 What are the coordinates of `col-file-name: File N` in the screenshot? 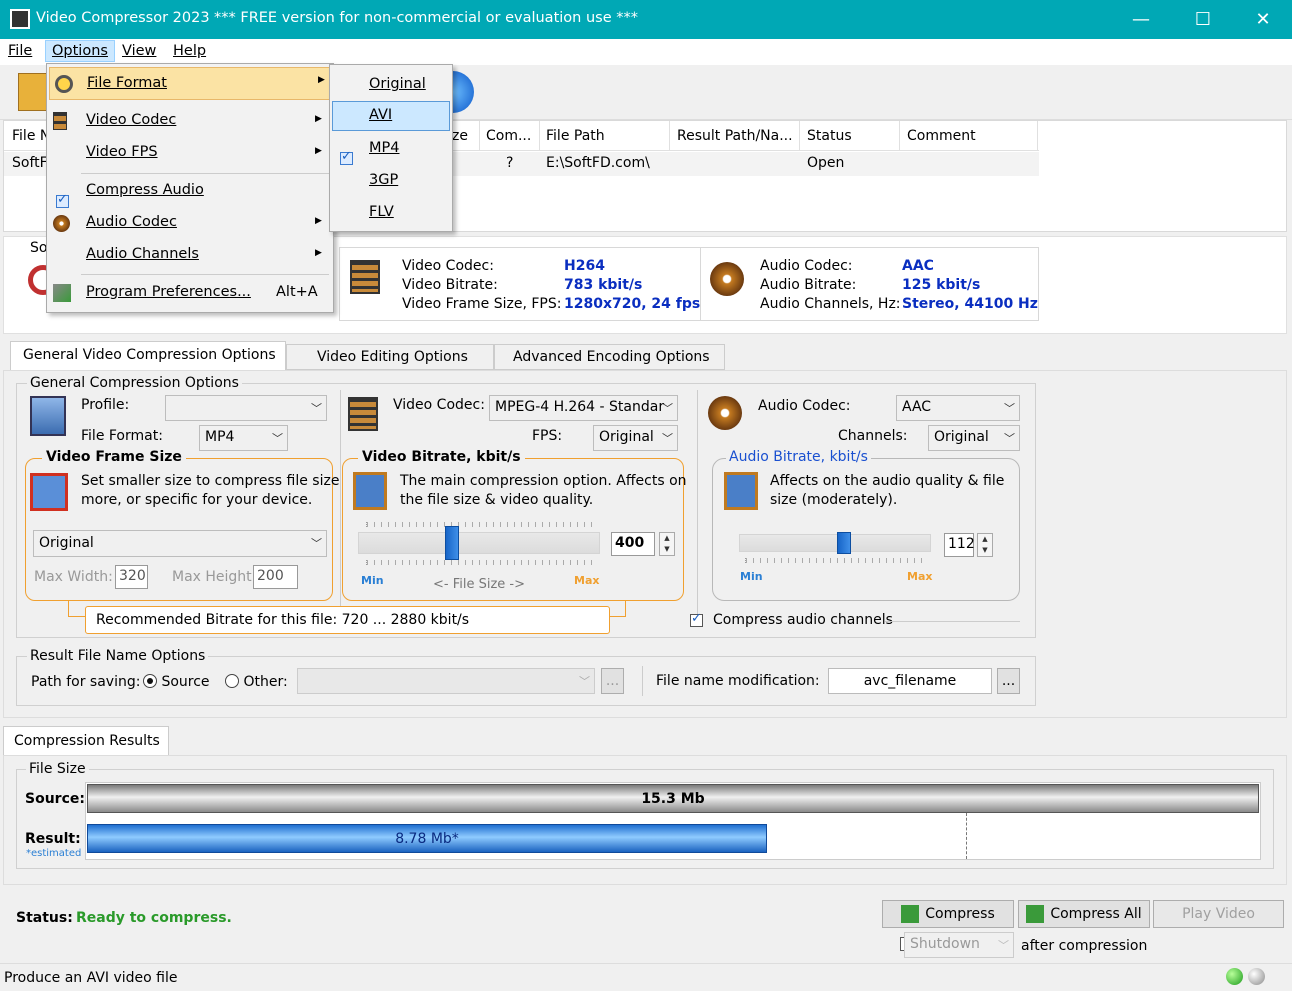 It's located at (31, 136).